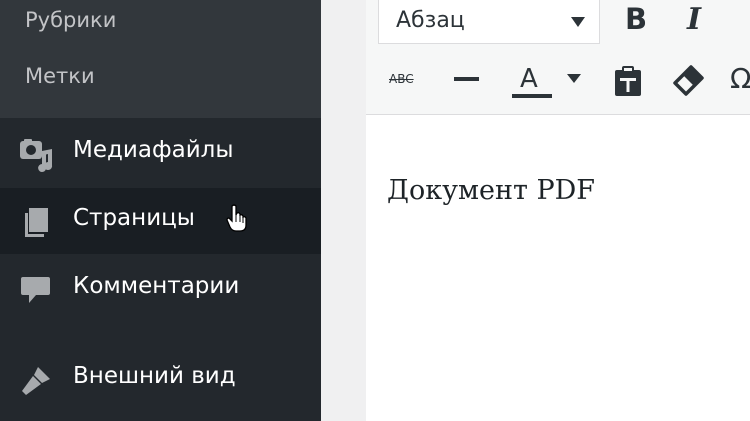  What do you see at coordinates (134, 218) in the screenshot?
I see `sidebar-item-label: Страницы` at bounding box center [134, 218].